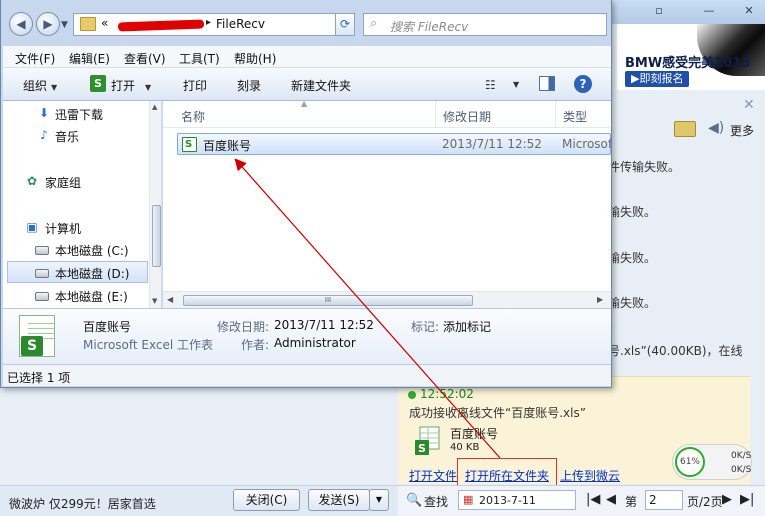 The width and height of the screenshot is (765, 516). Describe the element at coordinates (154, 301) in the screenshot. I see `scroll-down-icon: ▼` at that location.